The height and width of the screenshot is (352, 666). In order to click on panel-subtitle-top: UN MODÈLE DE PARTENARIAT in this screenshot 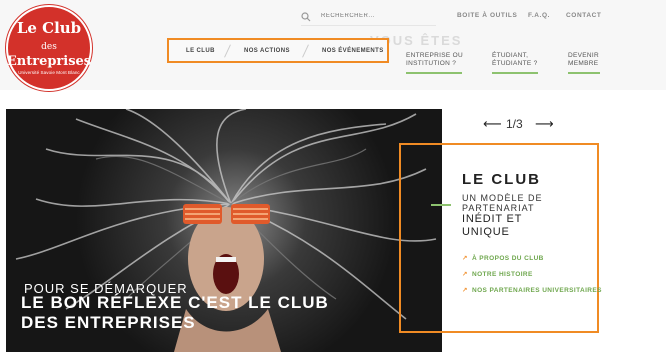, I will do `click(502, 203)`.